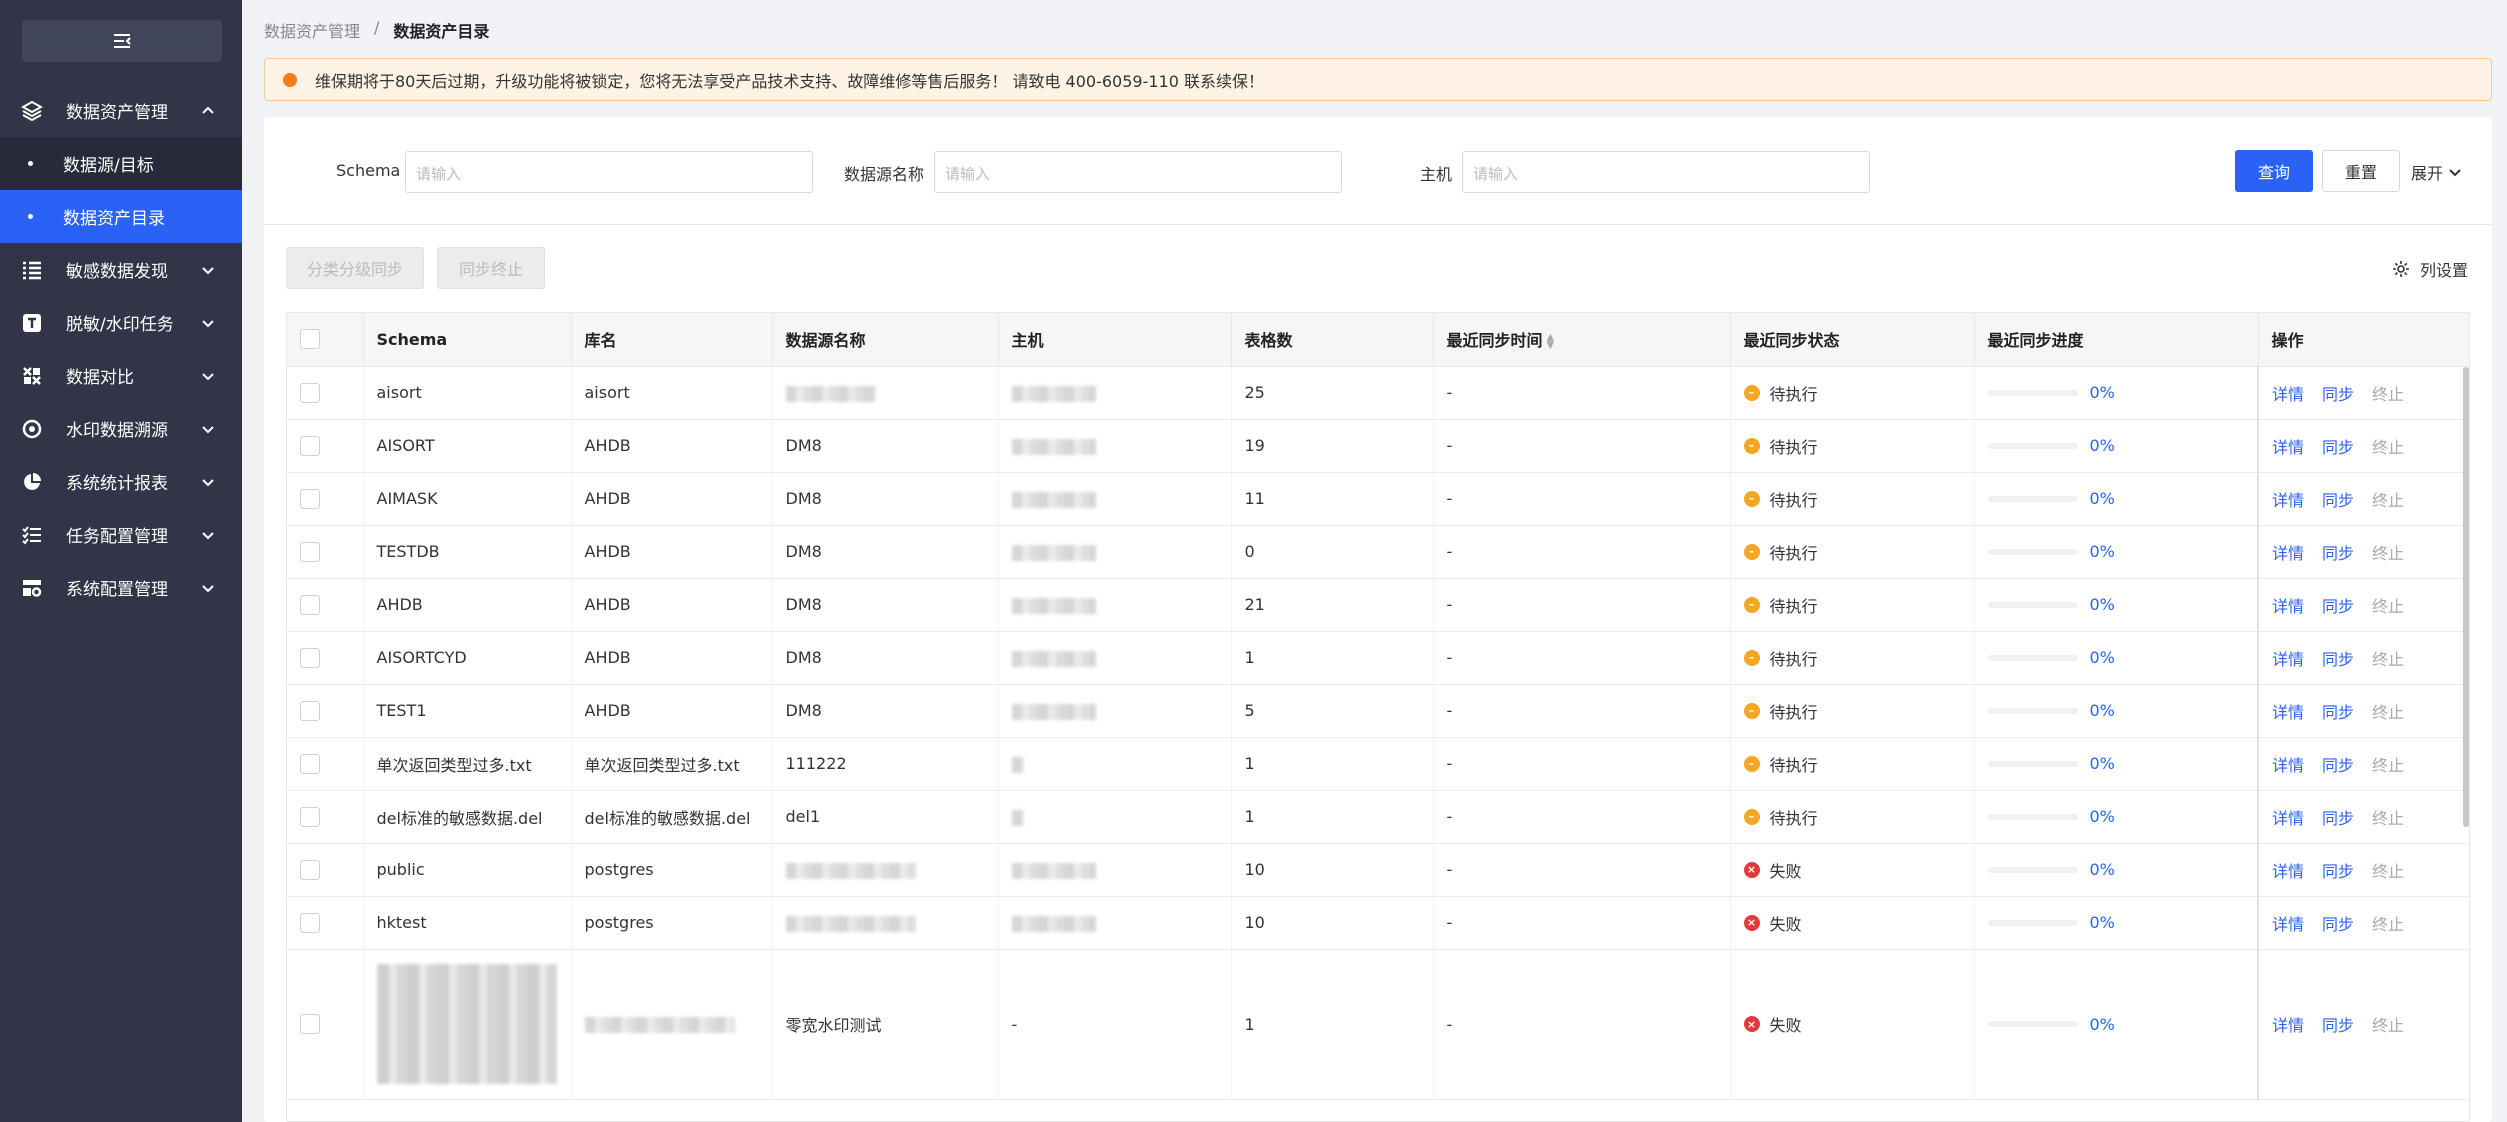 The image size is (2507, 1122). I want to click on select-cell, so click(325, 711).